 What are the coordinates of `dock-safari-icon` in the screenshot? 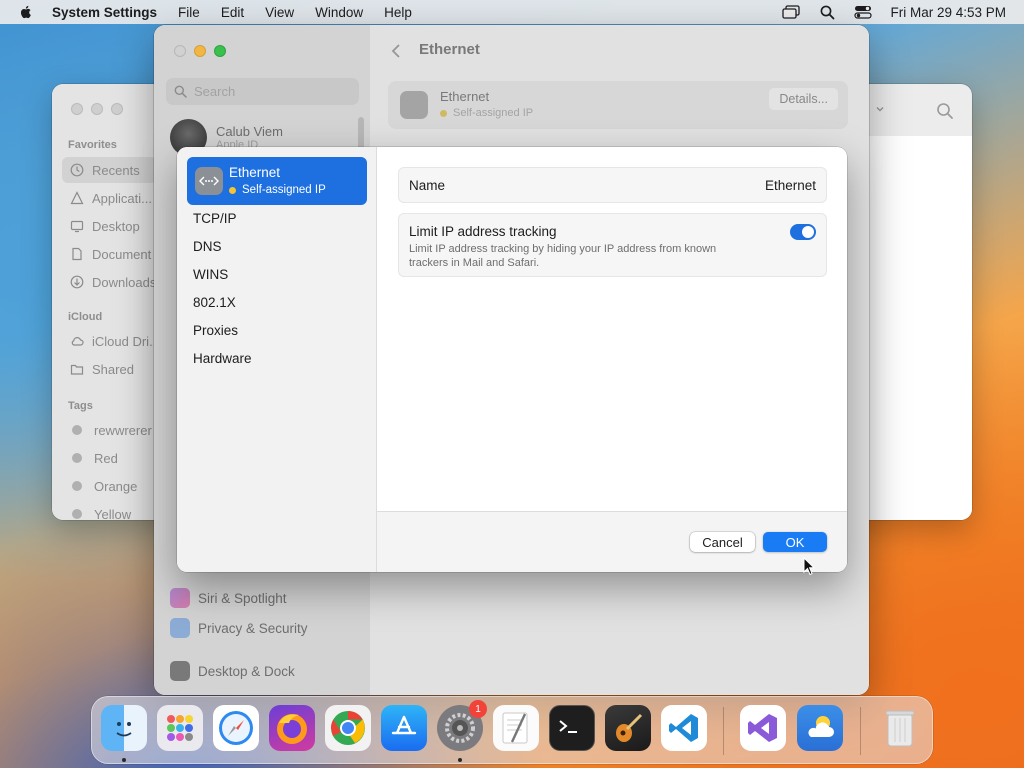 It's located at (236, 728).